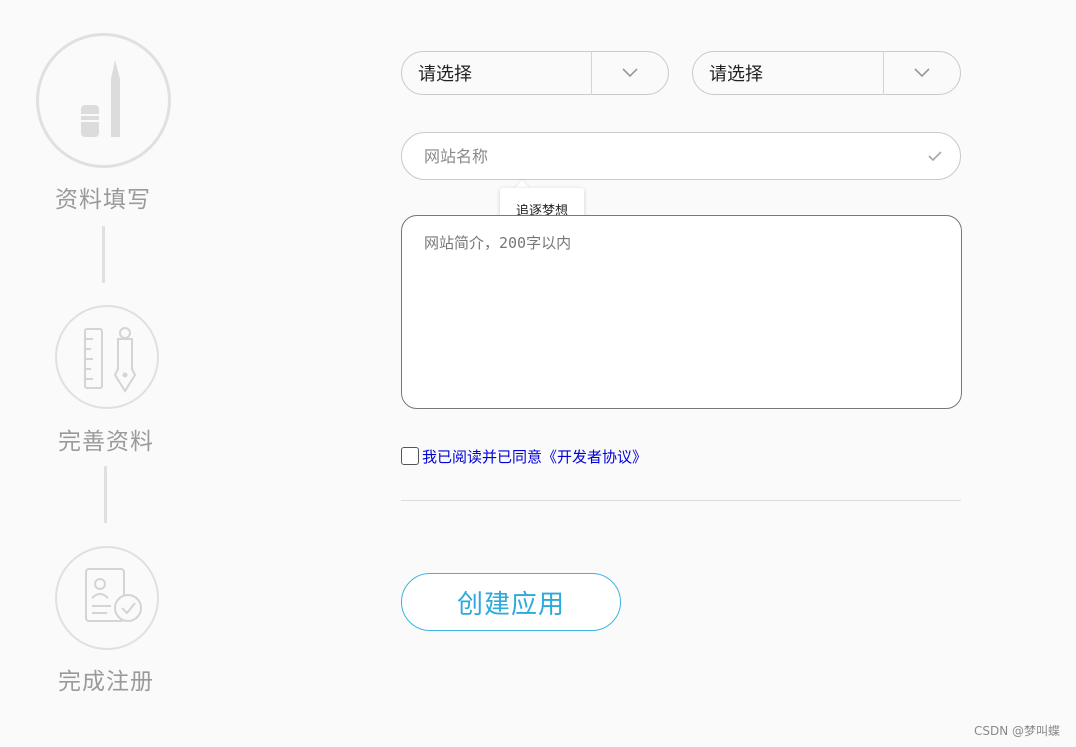  What do you see at coordinates (106, 442) in the screenshot?
I see `step-2-label: 完善资料` at bounding box center [106, 442].